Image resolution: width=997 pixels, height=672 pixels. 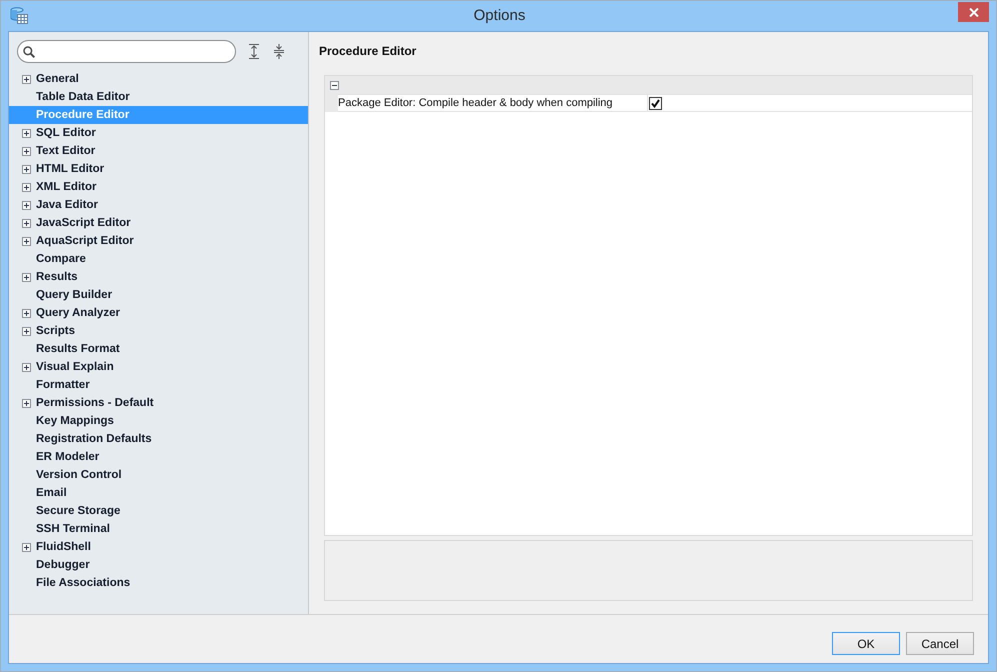 I want to click on close-icon, so click(x=973, y=12).